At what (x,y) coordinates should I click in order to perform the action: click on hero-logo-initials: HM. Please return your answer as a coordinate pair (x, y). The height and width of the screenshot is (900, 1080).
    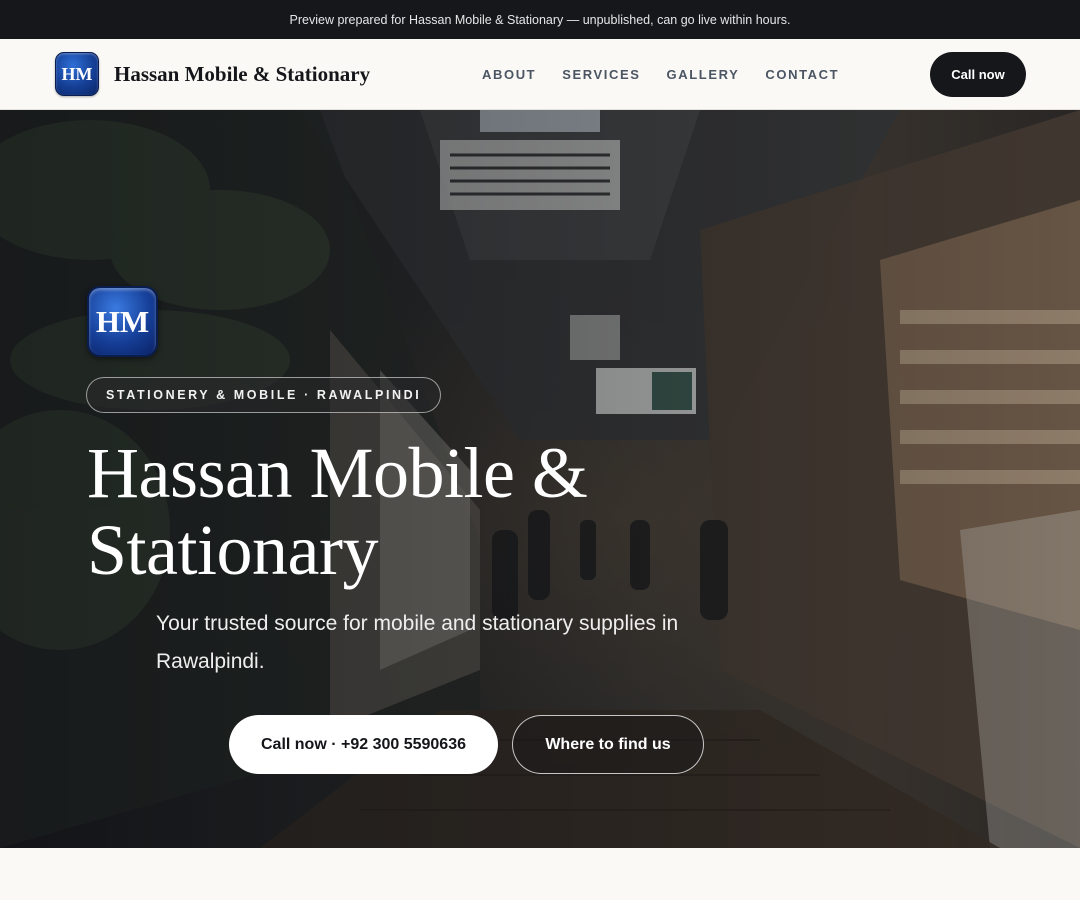
    Looking at the image, I should click on (122, 321).